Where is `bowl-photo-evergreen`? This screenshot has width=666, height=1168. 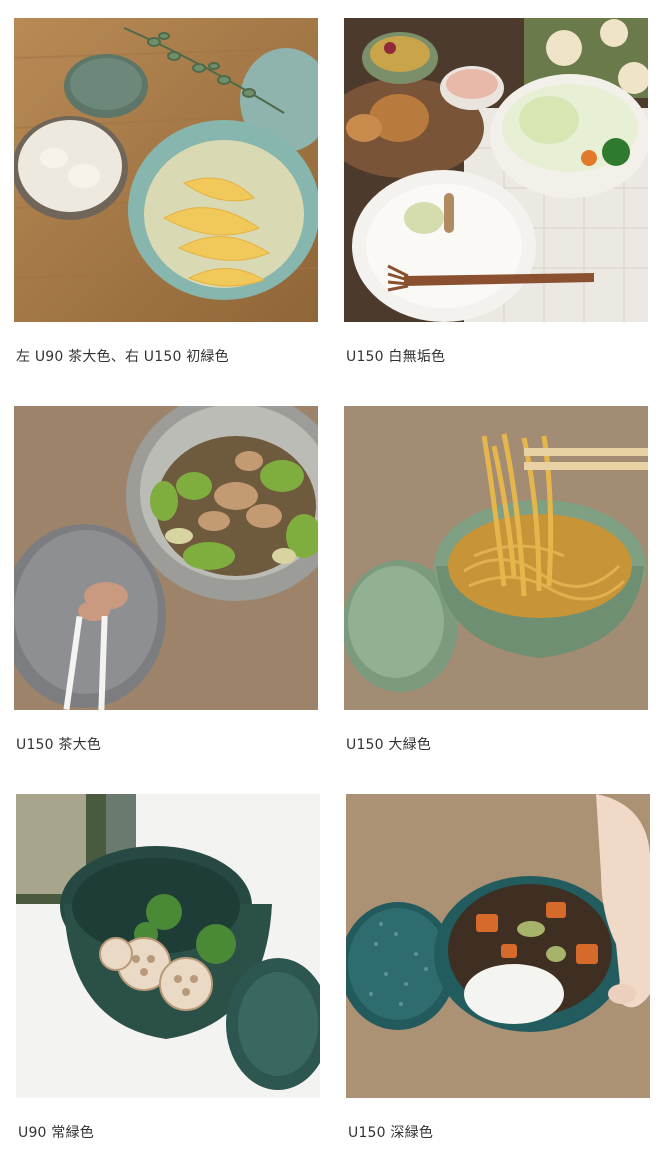
bowl-photo-evergreen is located at coordinates (168, 946).